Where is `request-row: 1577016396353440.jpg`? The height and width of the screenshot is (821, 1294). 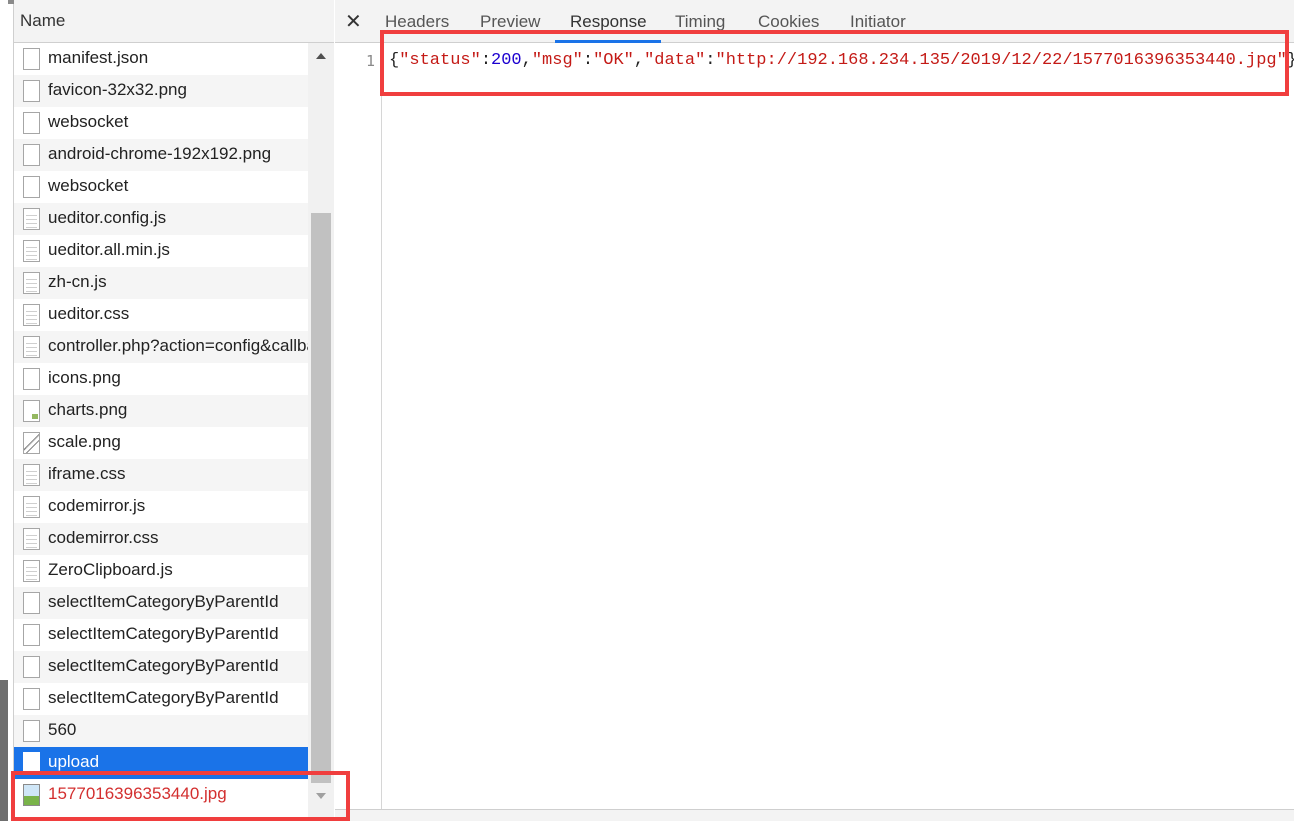 request-row: 1577016396353440.jpg is located at coordinates (161, 795).